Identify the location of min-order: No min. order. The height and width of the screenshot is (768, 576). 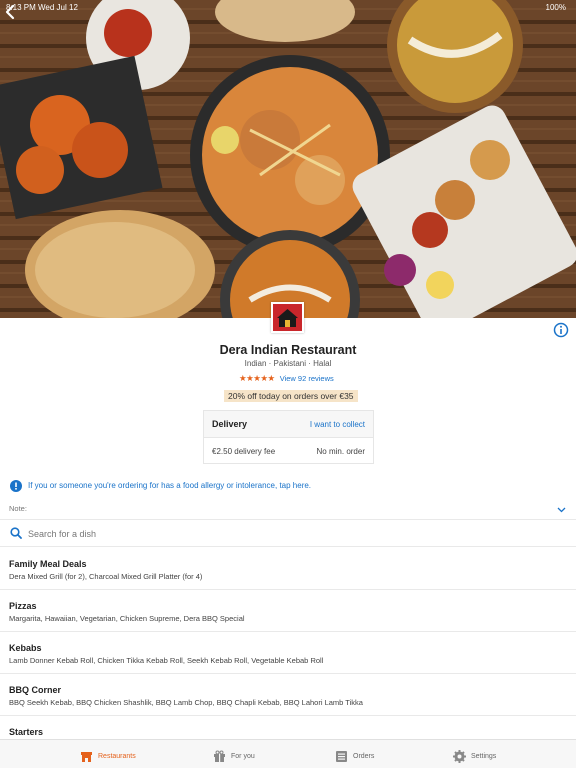
(340, 451).